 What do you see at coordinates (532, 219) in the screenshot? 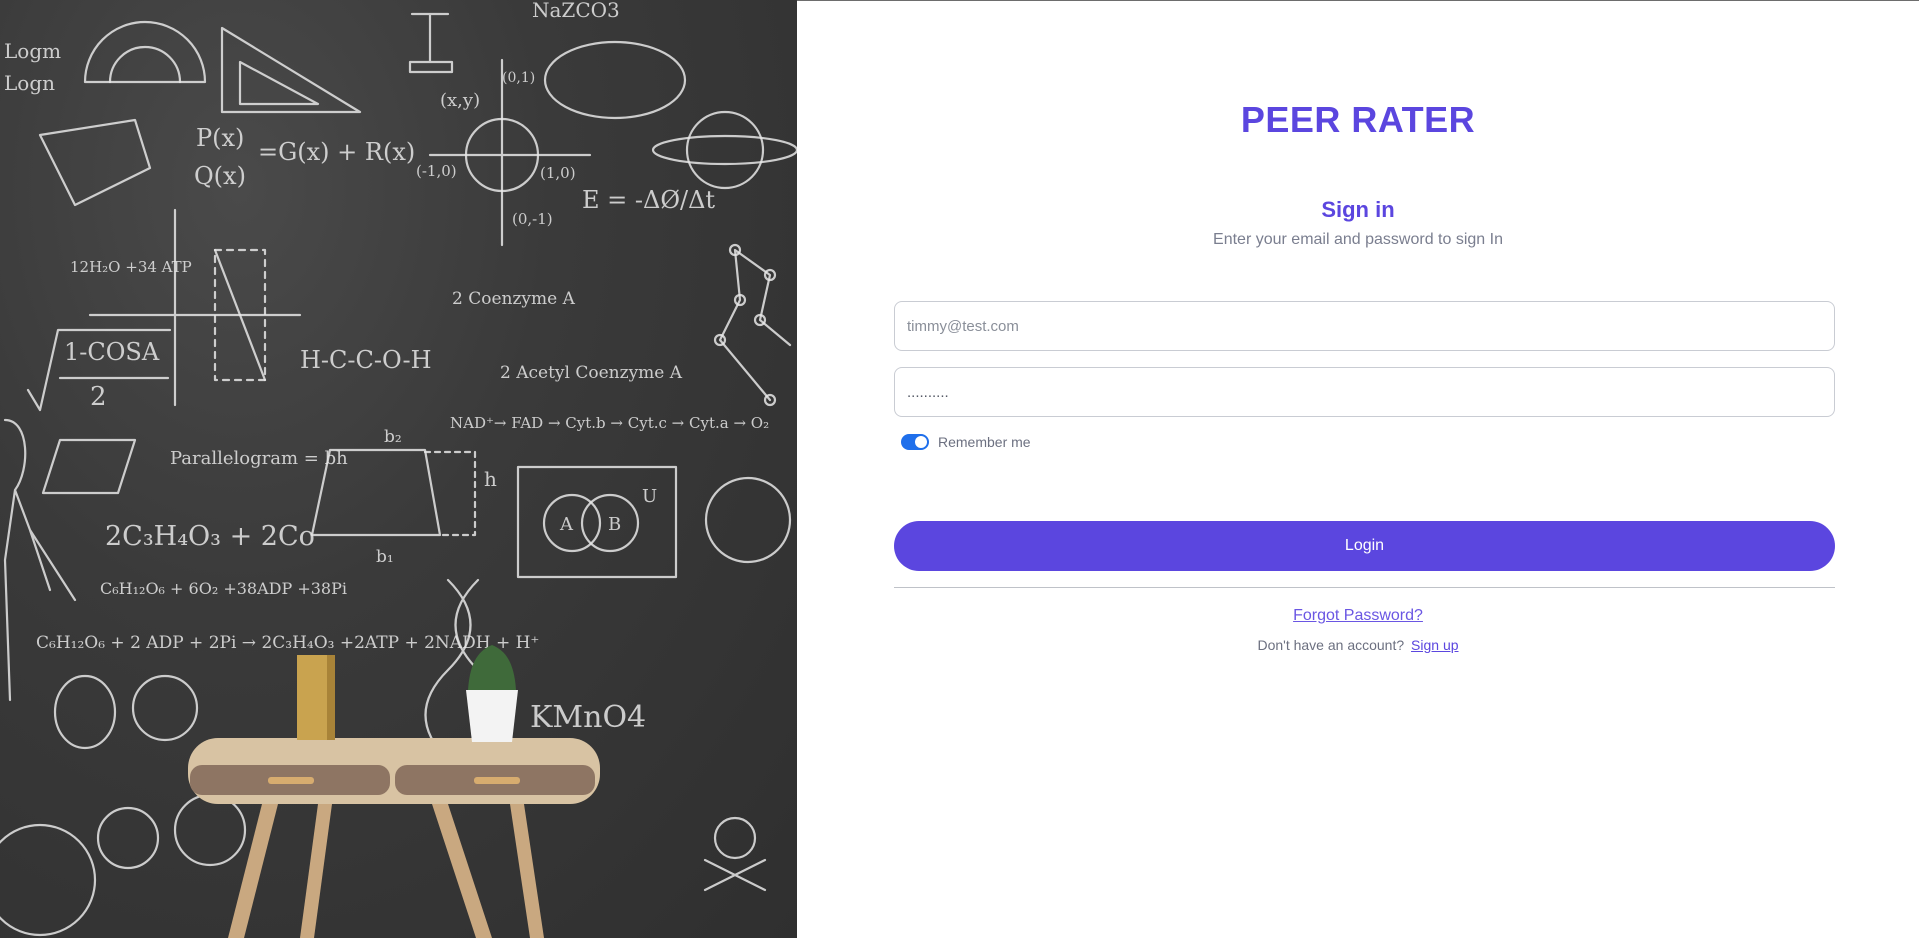
I see `chalk-text: (0,-1)` at bounding box center [532, 219].